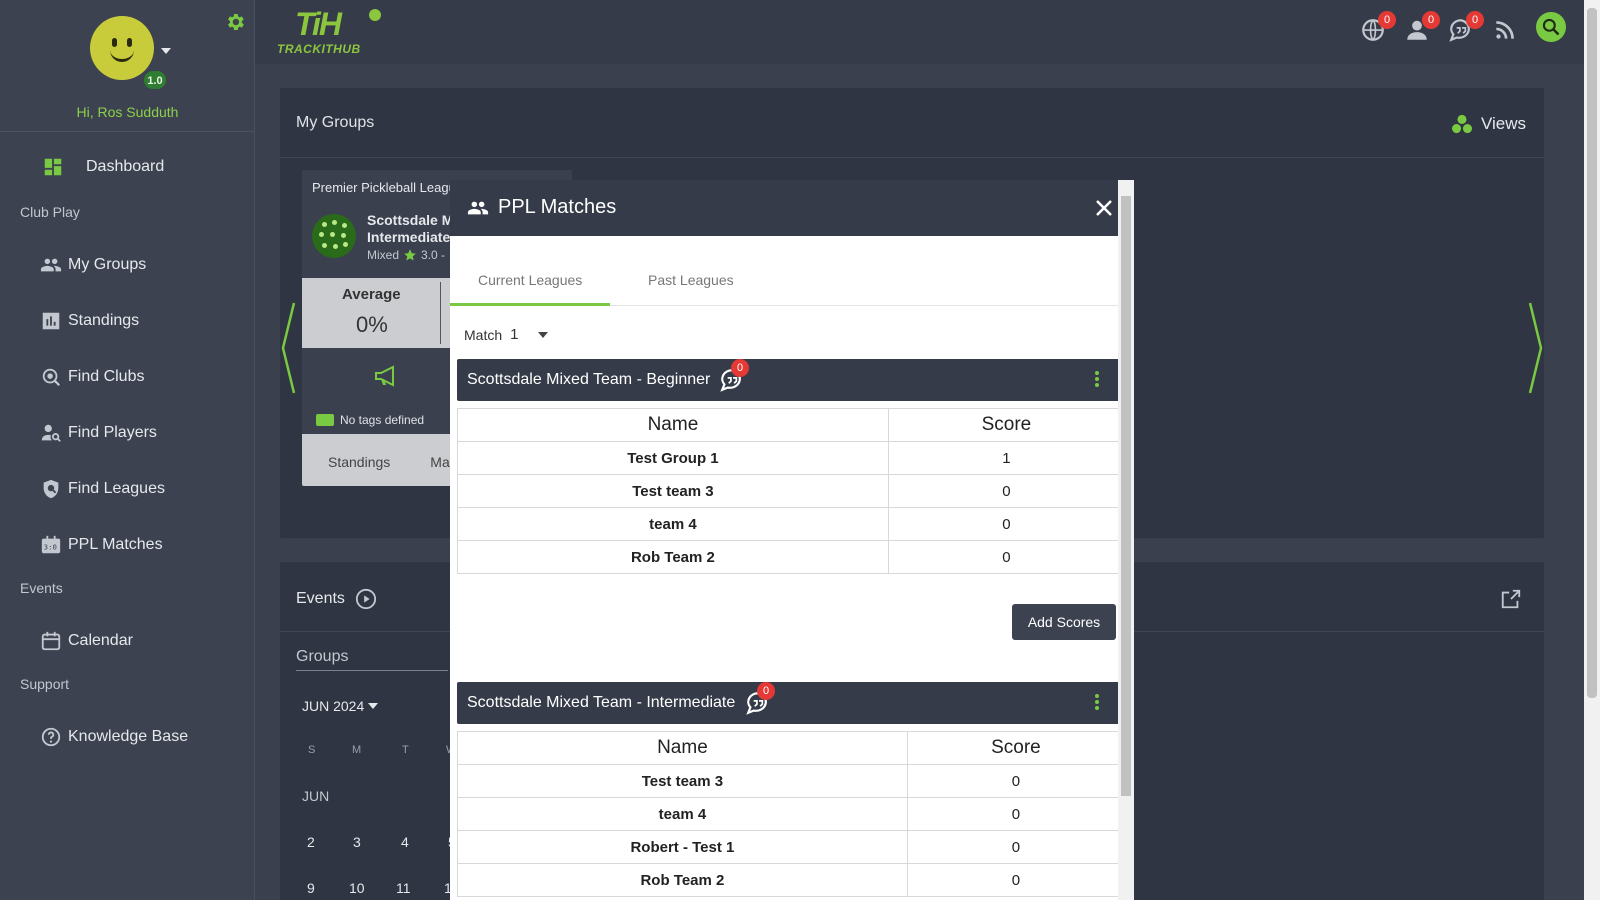  What do you see at coordinates (155, 80) in the screenshot?
I see `level-badge: 1.0` at bounding box center [155, 80].